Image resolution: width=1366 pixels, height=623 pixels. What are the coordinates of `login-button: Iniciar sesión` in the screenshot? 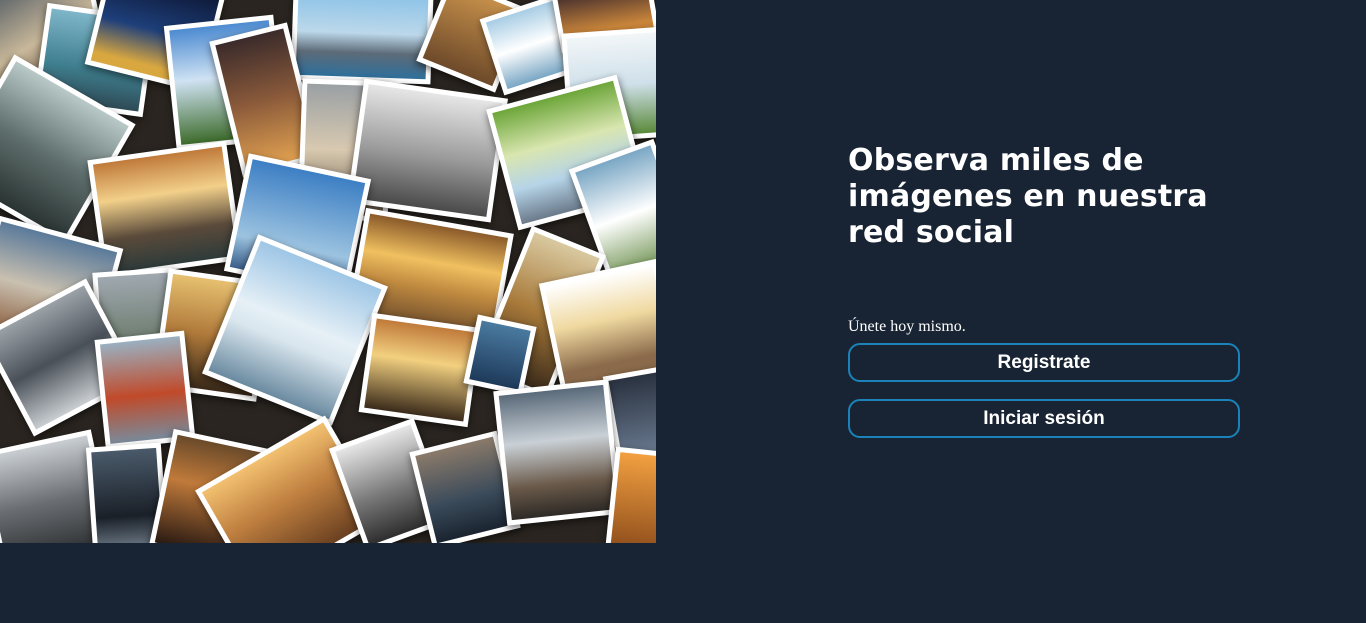 It's located at (1044, 418).